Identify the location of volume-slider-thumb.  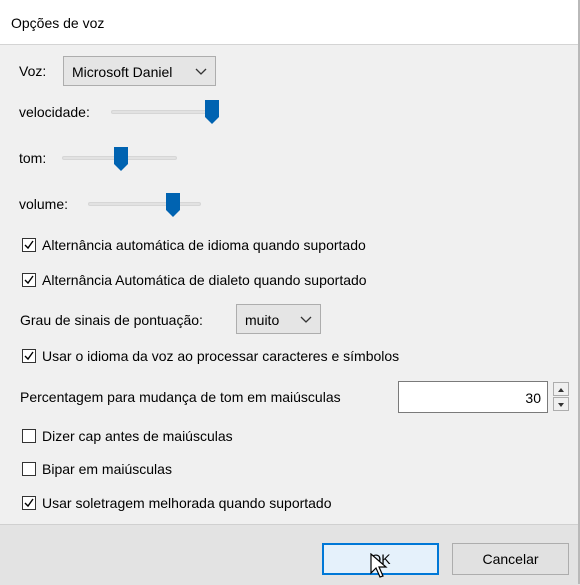
(173, 205).